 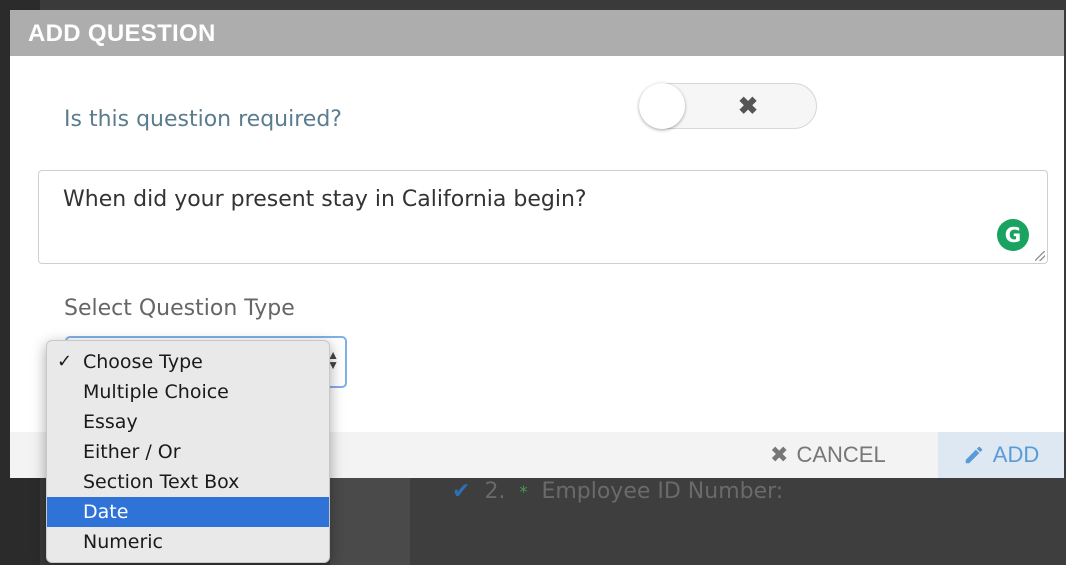 I want to click on dropdown-item-either-or: Either / Or, so click(x=188, y=452).